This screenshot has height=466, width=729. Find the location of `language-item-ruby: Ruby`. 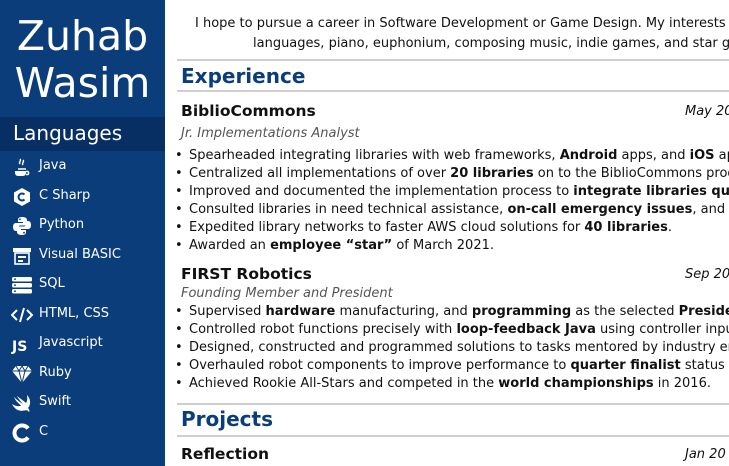

language-item-ruby: Ruby is located at coordinates (82, 374).